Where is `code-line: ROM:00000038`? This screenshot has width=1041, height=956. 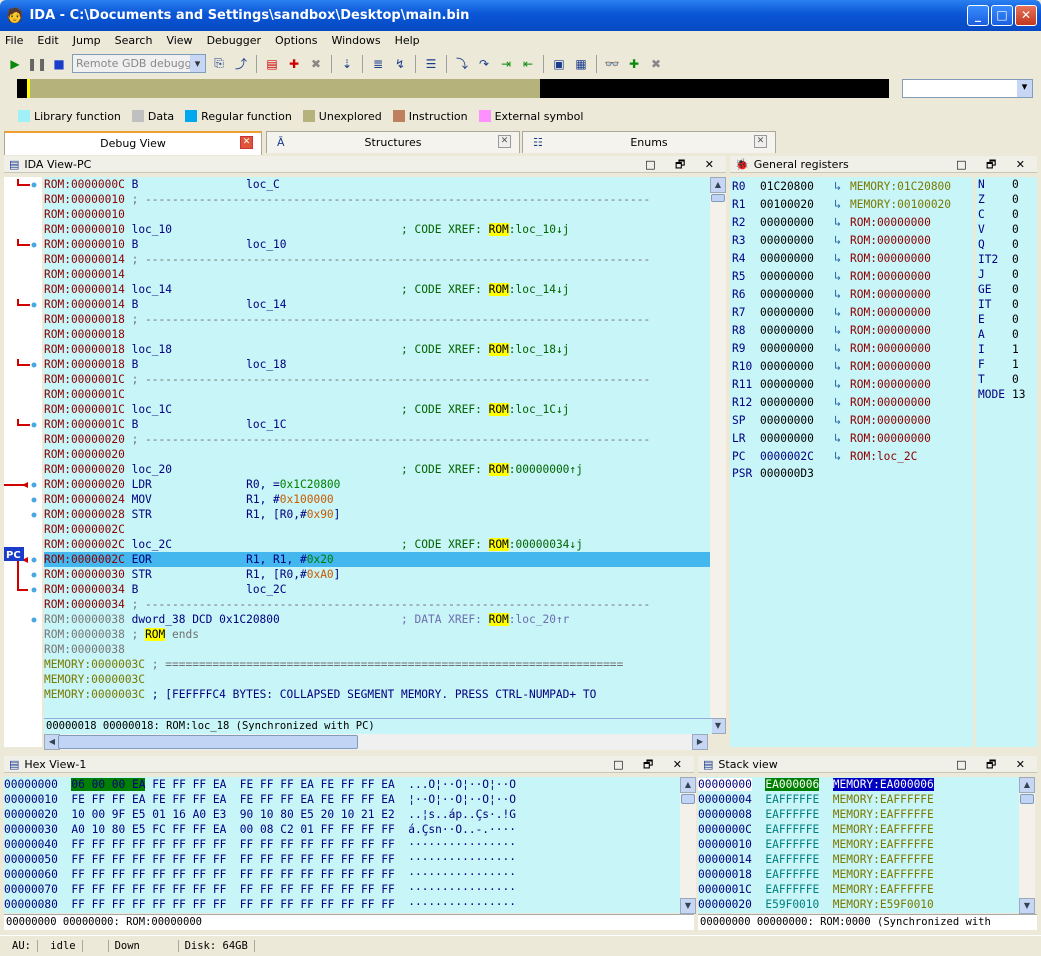
code-line: ROM:00000038 is located at coordinates (378, 649).